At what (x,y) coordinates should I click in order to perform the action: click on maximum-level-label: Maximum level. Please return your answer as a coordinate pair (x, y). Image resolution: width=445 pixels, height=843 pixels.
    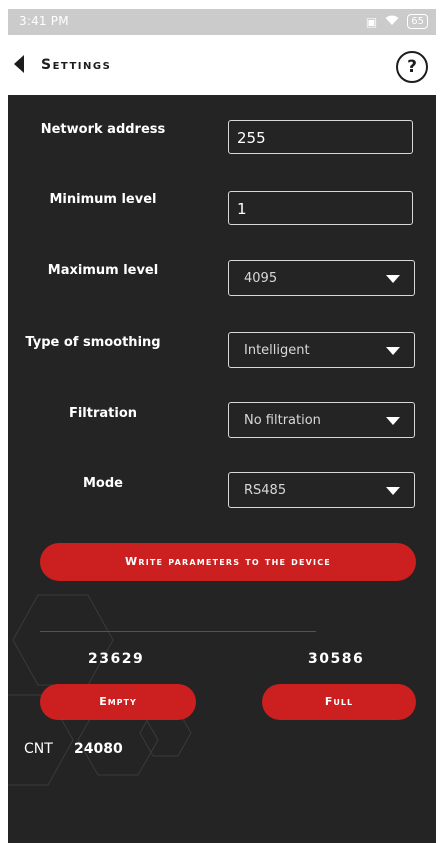
    Looking at the image, I should click on (103, 270).